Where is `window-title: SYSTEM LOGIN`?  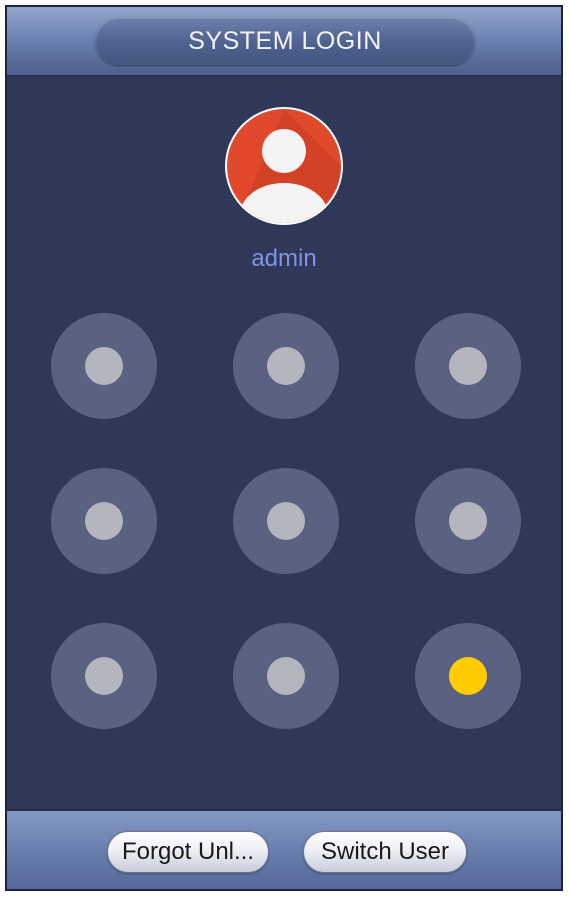 window-title: SYSTEM LOGIN is located at coordinates (285, 41).